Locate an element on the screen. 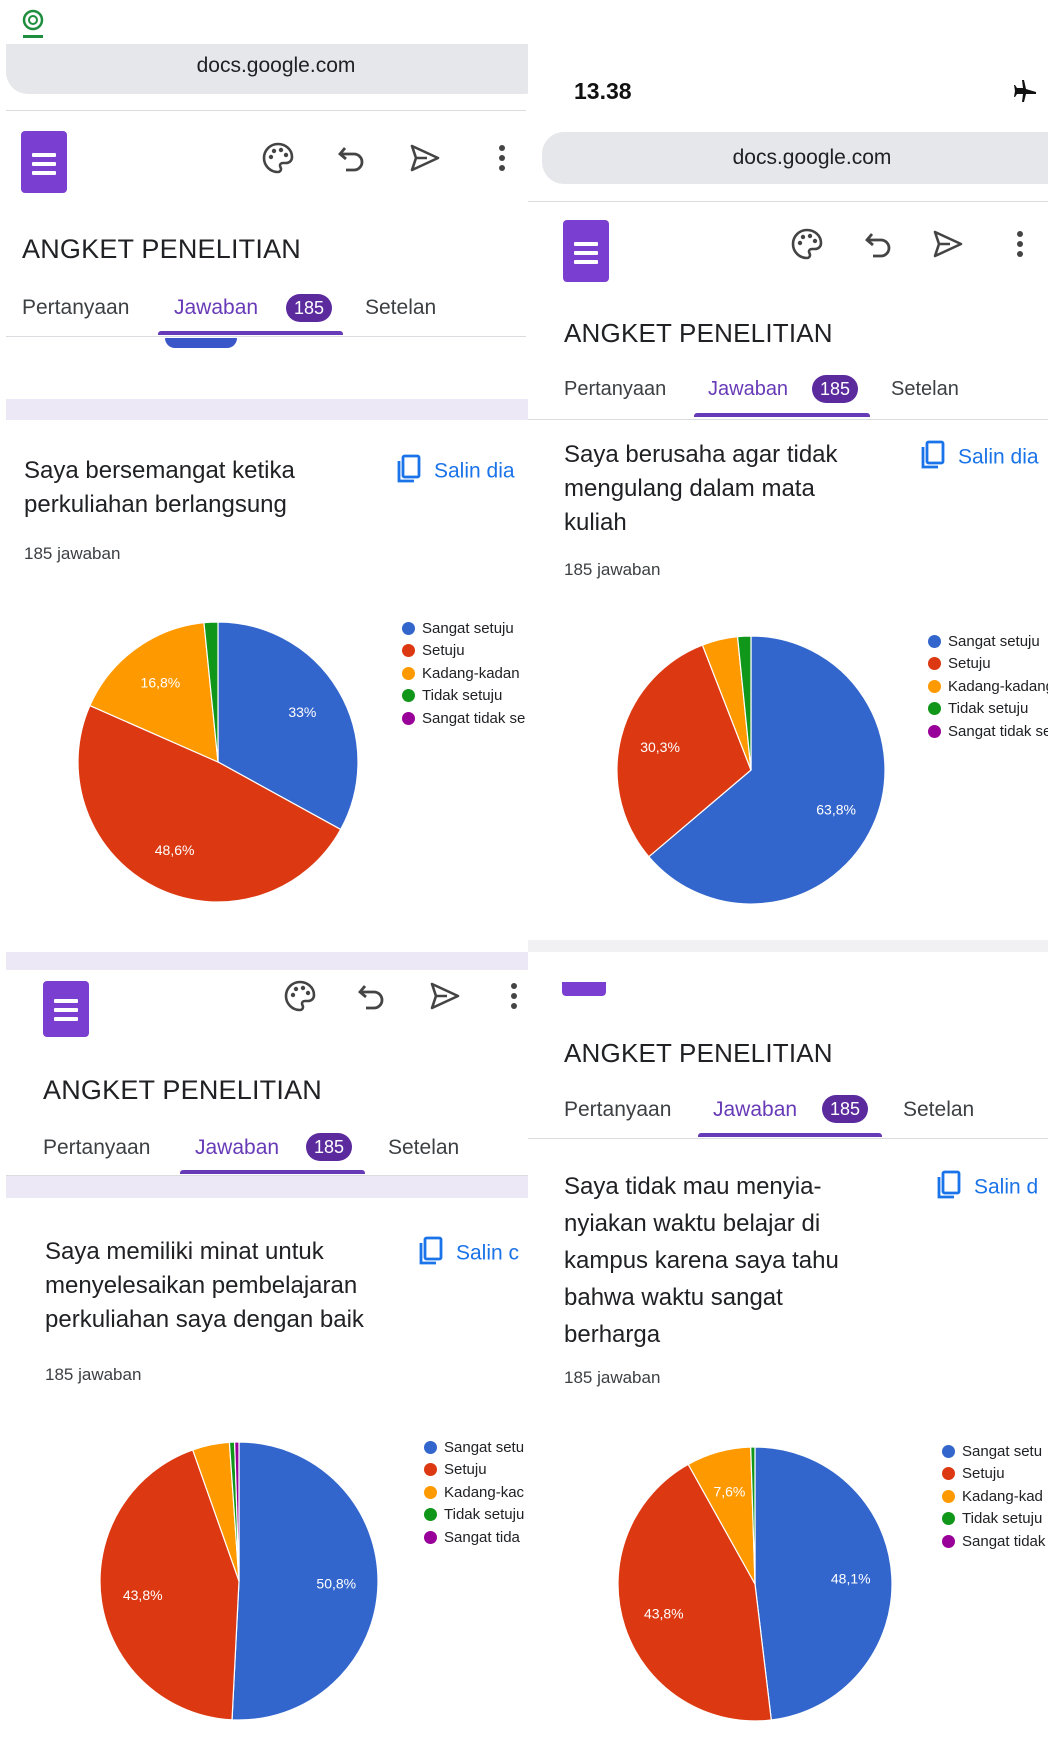 This screenshot has height=1764, width=1048. legend-setuju: Setuju is located at coordinates (988, 664).